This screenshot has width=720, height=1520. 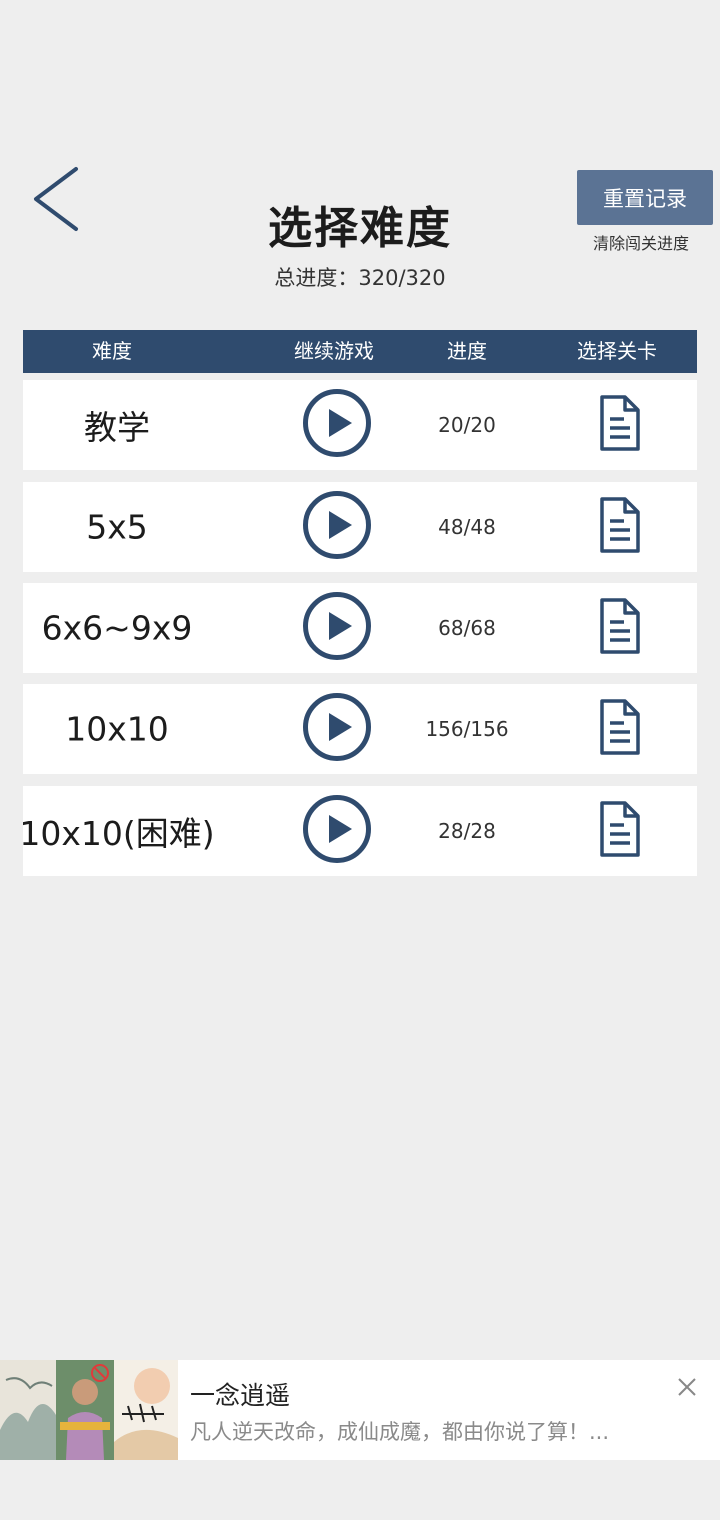 What do you see at coordinates (334, 351) in the screenshot?
I see `header-continue: 继续游戏` at bounding box center [334, 351].